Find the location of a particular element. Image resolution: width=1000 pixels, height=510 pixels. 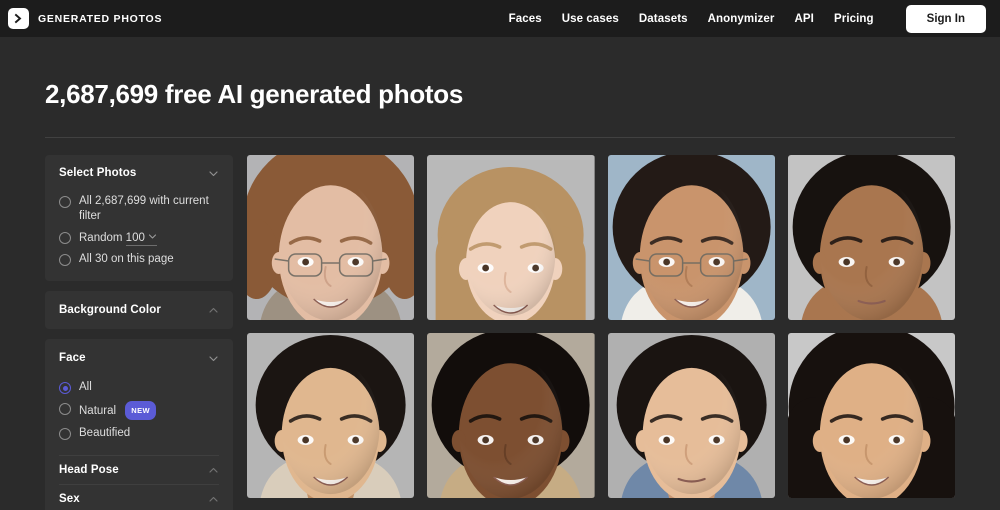

nav-link-api: API is located at coordinates (803, 19).